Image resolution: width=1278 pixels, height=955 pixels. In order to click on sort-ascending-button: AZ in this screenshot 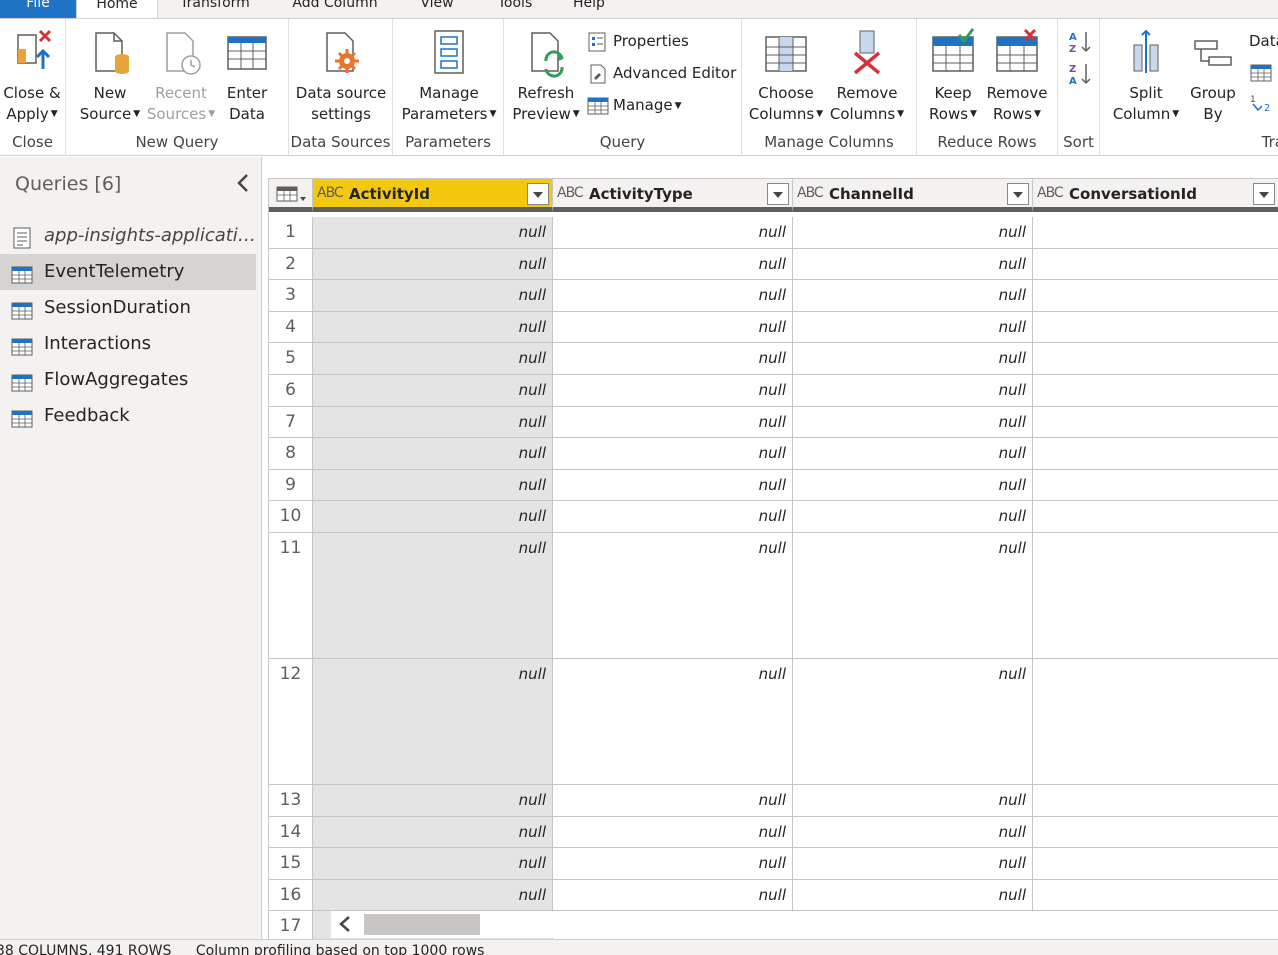, I will do `click(1080, 42)`.